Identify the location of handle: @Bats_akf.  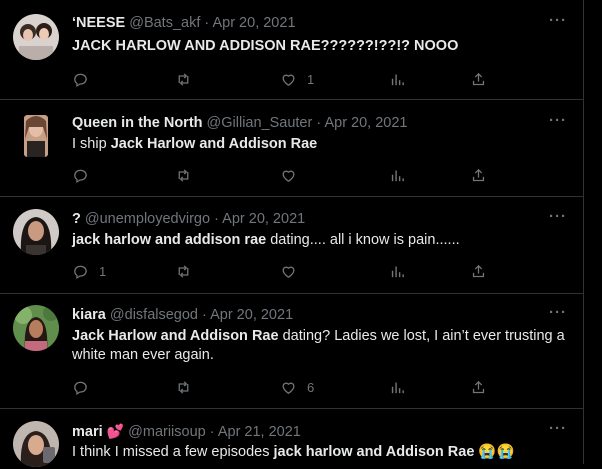
(164, 23).